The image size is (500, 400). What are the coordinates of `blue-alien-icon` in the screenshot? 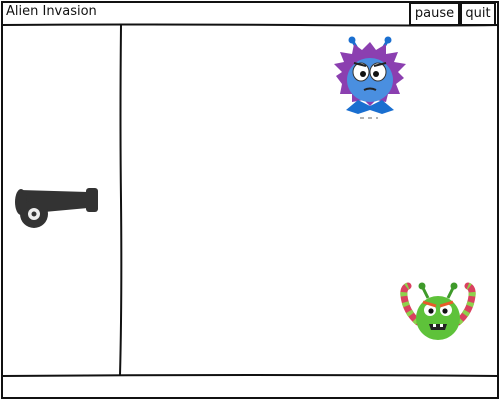 It's located at (370, 79).